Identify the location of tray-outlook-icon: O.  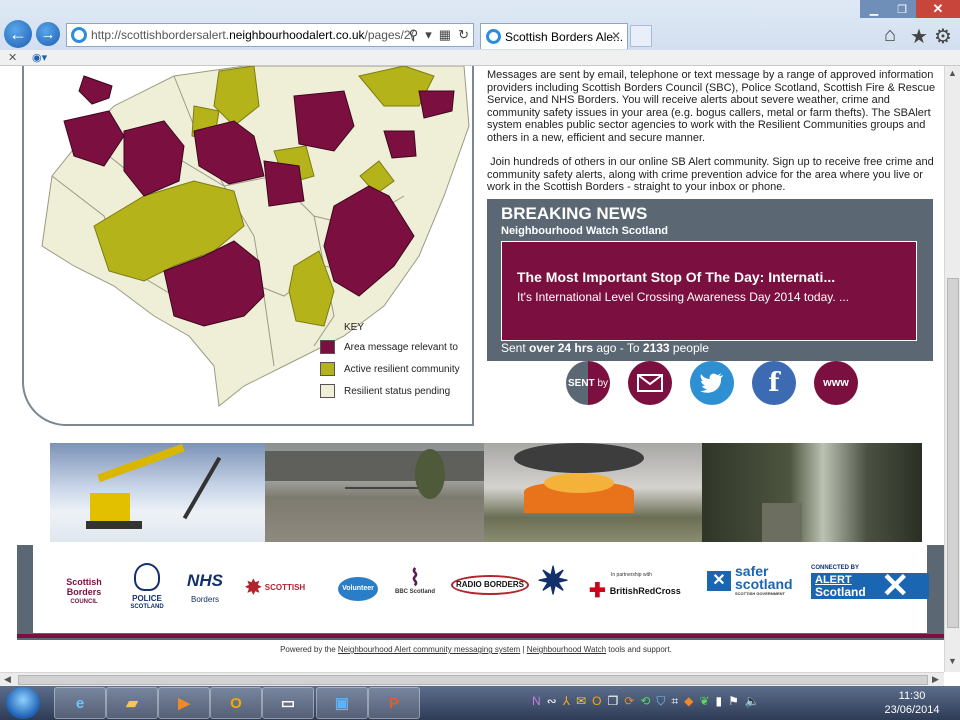
(599, 701).